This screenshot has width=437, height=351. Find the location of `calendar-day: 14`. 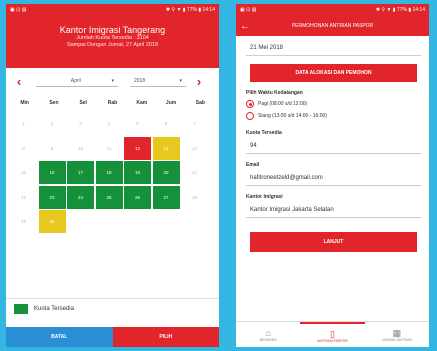

calendar-day: 14 is located at coordinates (194, 148).